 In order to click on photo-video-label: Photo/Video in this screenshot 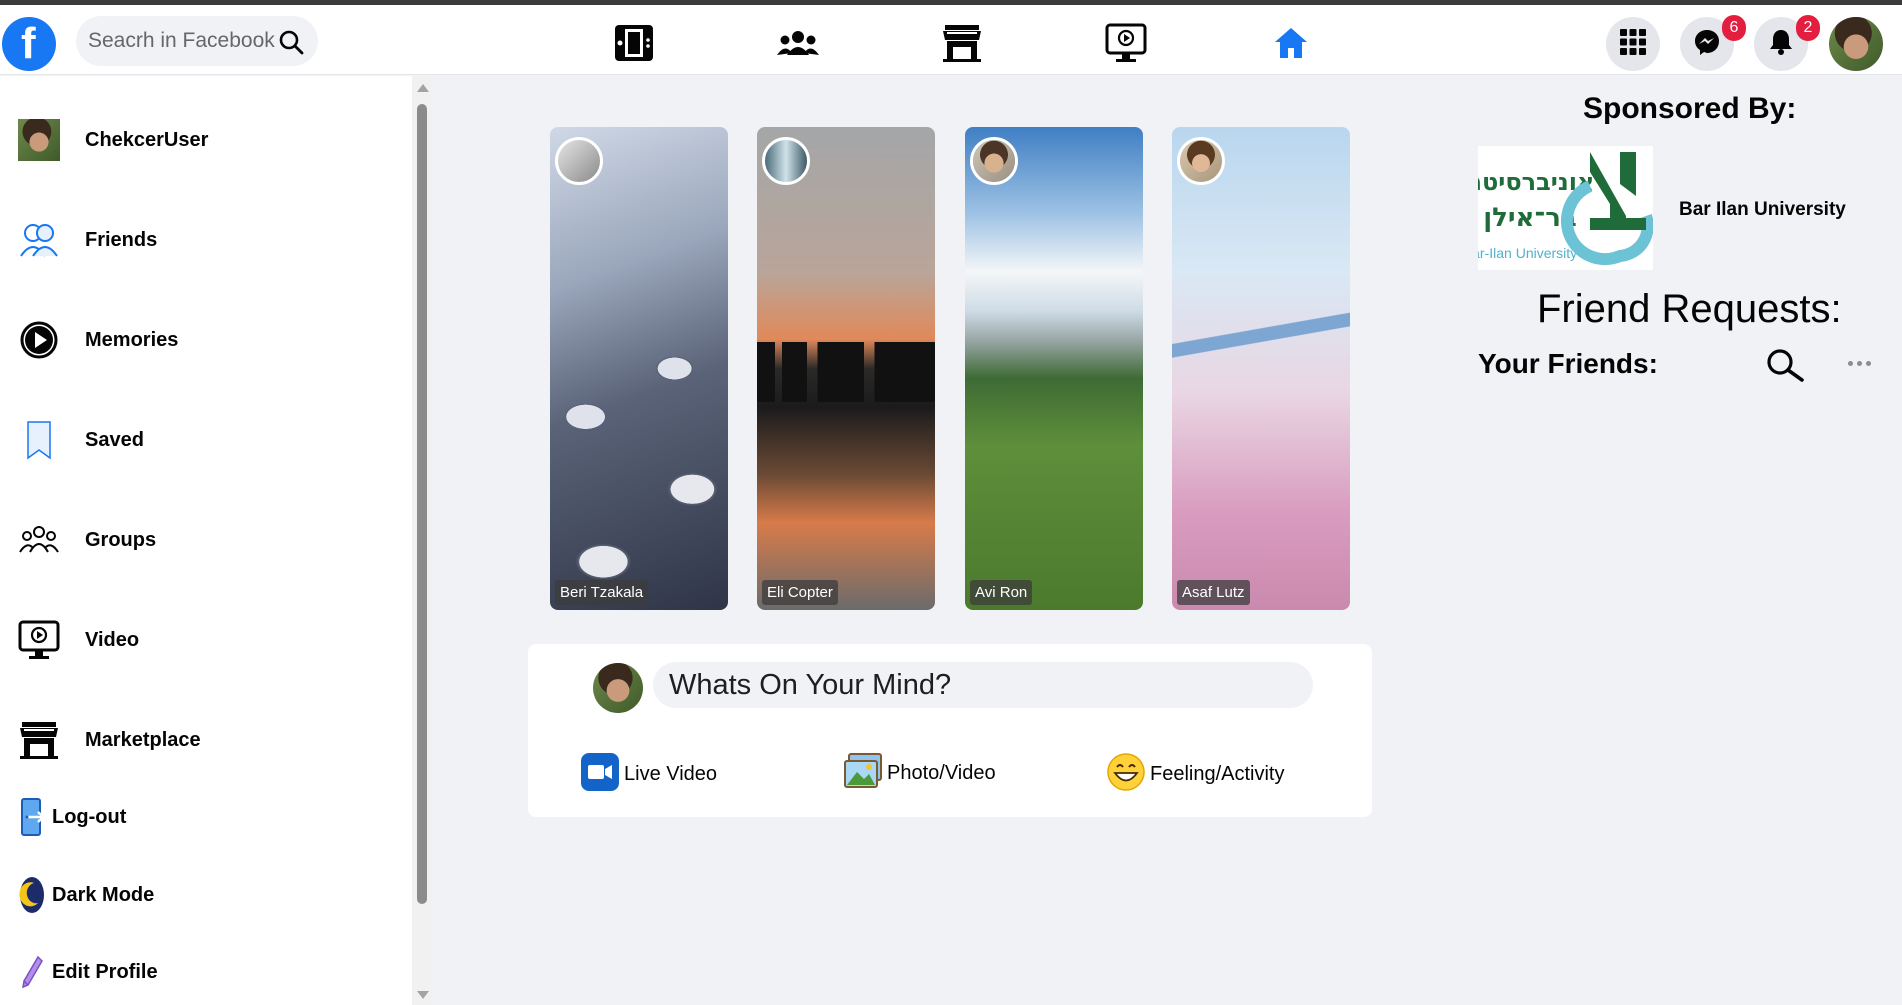, I will do `click(941, 773)`.